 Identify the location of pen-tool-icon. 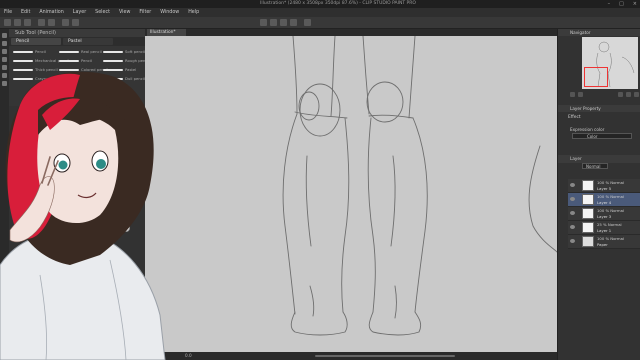
(4, 59).